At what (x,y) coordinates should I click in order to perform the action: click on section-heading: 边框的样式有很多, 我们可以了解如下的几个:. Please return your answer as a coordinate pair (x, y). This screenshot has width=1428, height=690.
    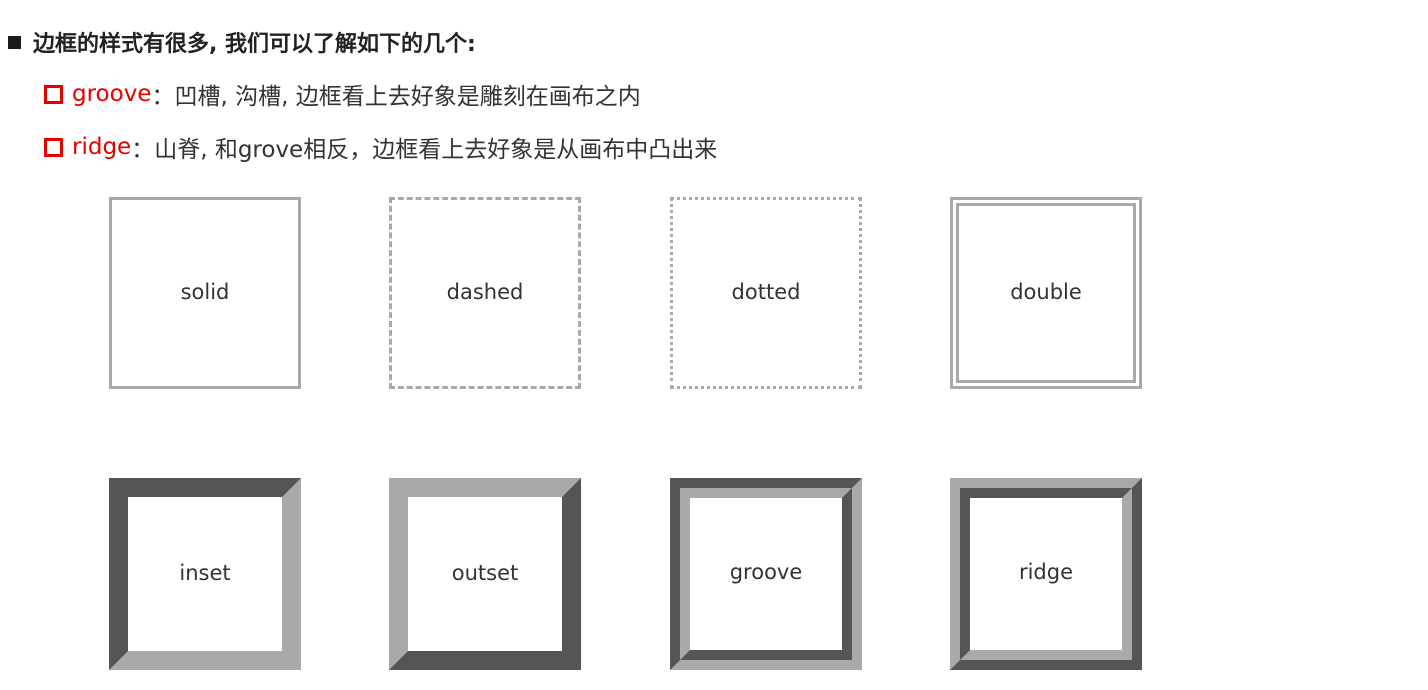
    Looking at the image, I should click on (242, 42).